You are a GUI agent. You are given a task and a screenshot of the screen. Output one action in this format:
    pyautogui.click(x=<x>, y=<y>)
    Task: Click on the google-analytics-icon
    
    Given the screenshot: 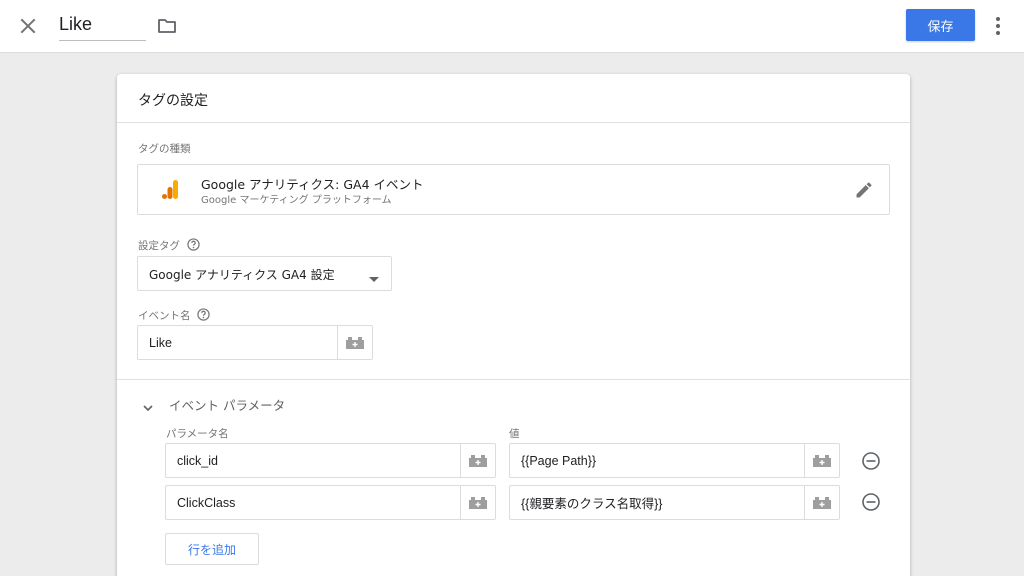 What is the action you would take?
    pyautogui.click(x=170, y=189)
    